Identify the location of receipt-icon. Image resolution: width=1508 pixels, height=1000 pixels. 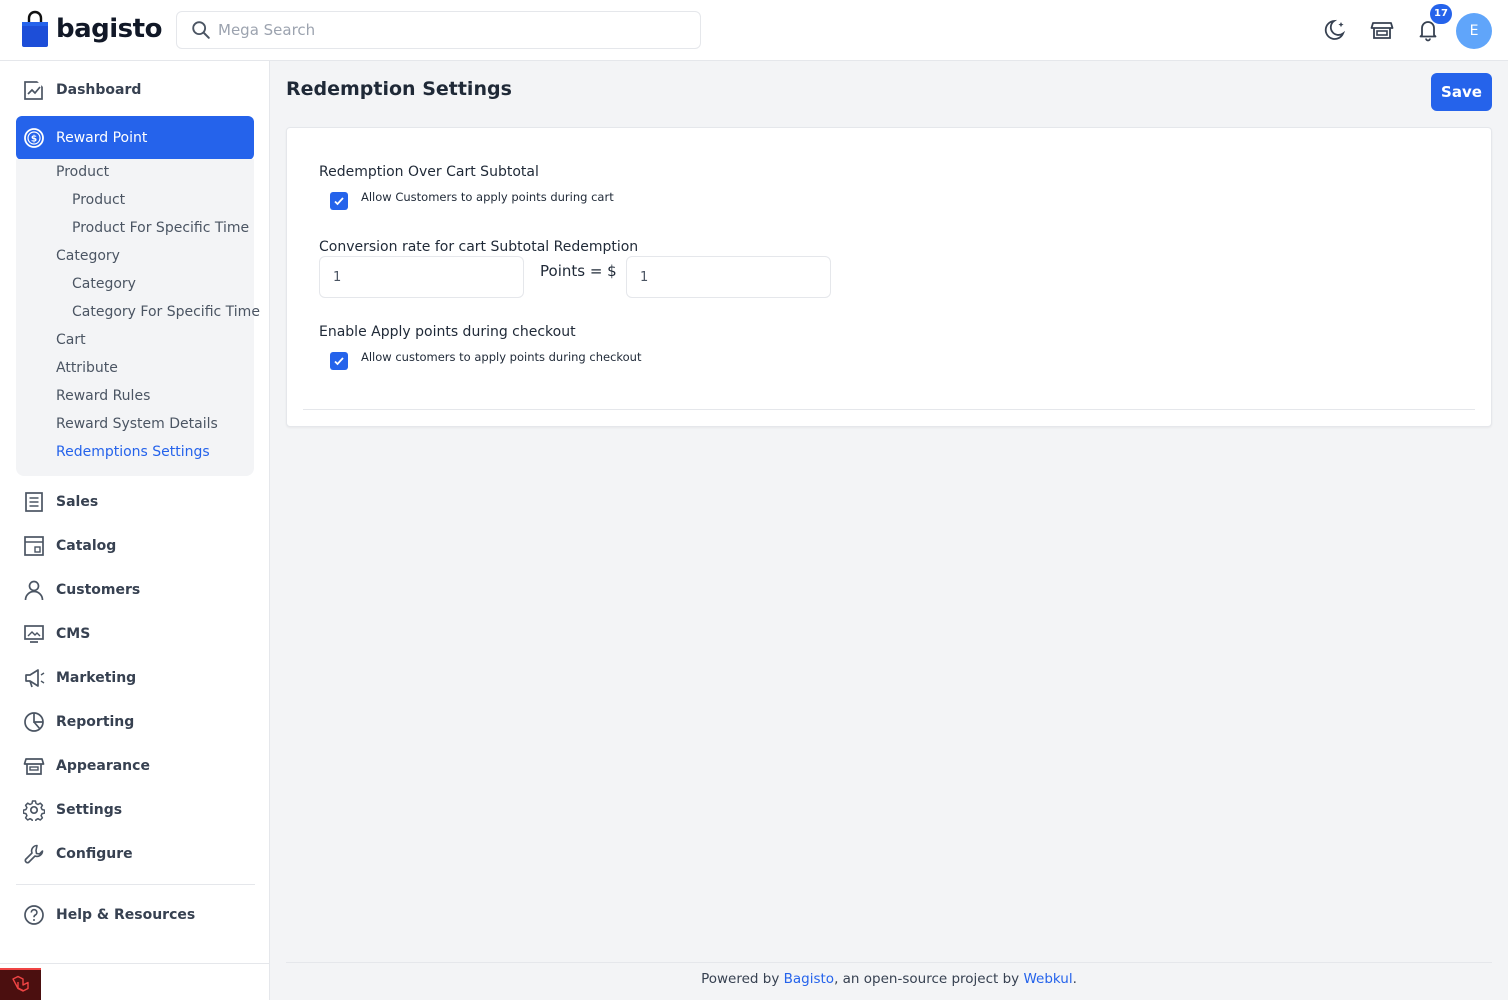
(34, 502).